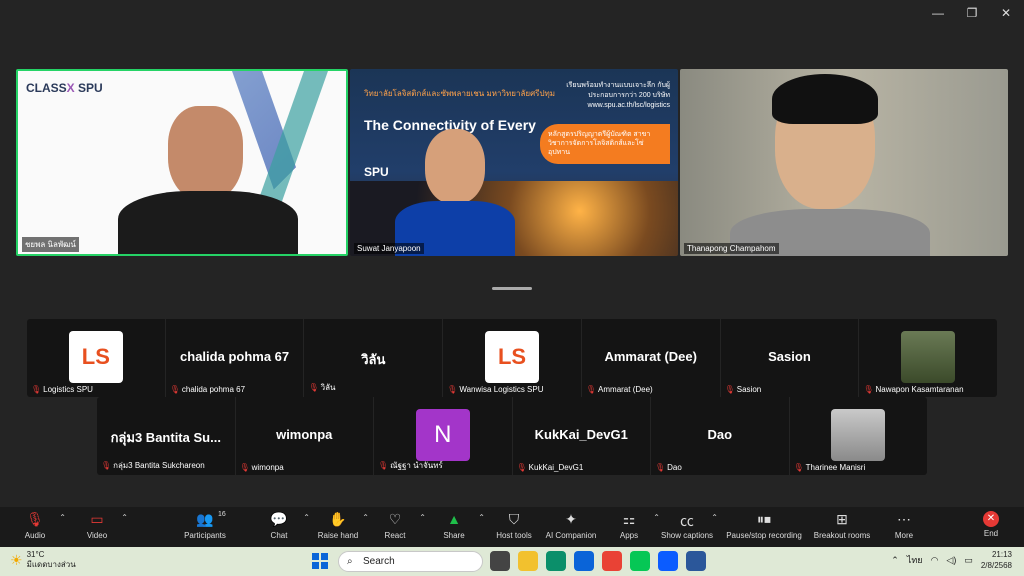  Describe the element at coordinates (35, 554) in the screenshot. I see `weather-temp: 31°C` at that location.